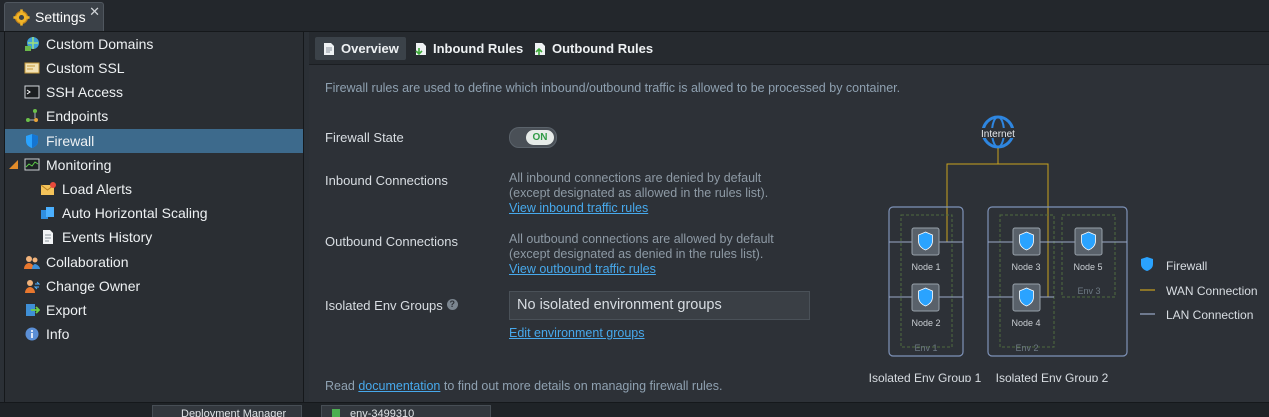 This screenshot has width=1269, height=417. I want to click on tab-overview: Overview, so click(360, 48).